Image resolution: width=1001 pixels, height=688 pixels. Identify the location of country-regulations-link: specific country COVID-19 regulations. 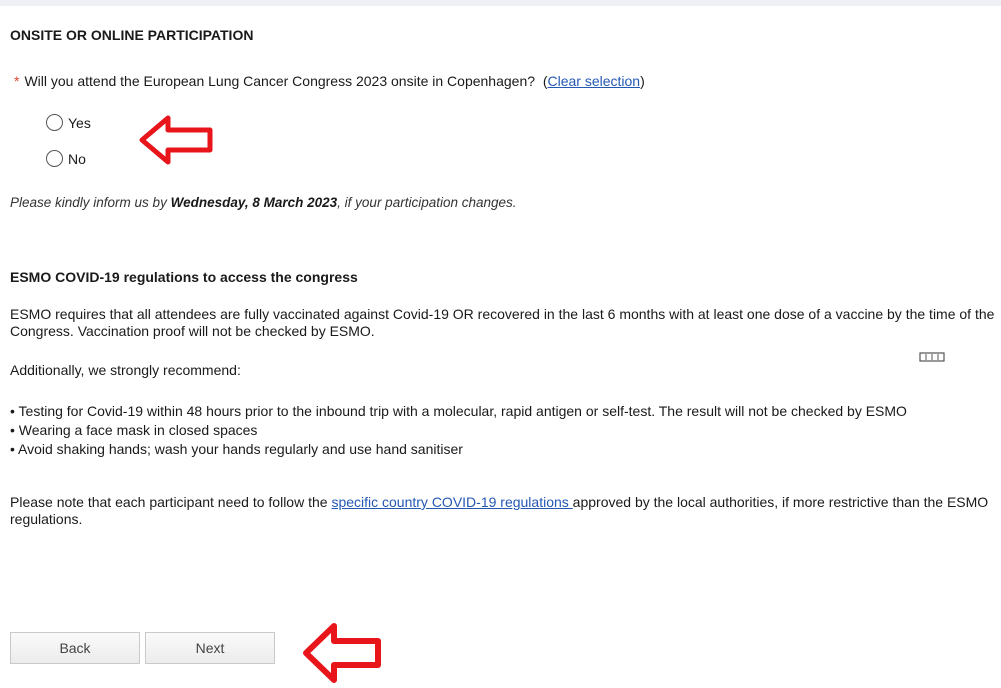
(451, 502).